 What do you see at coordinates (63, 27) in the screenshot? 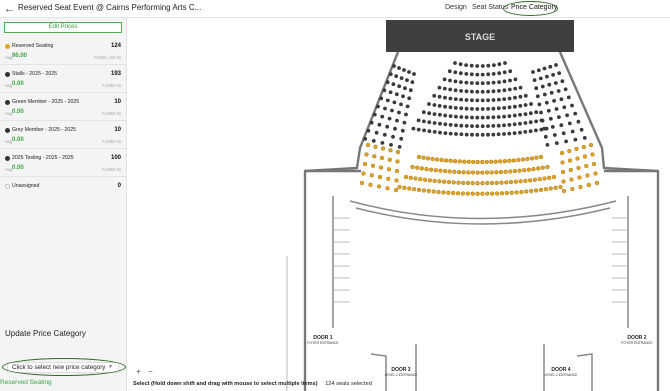
I see `edit-prices-button: Edit Prices` at bounding box center [63, 27].